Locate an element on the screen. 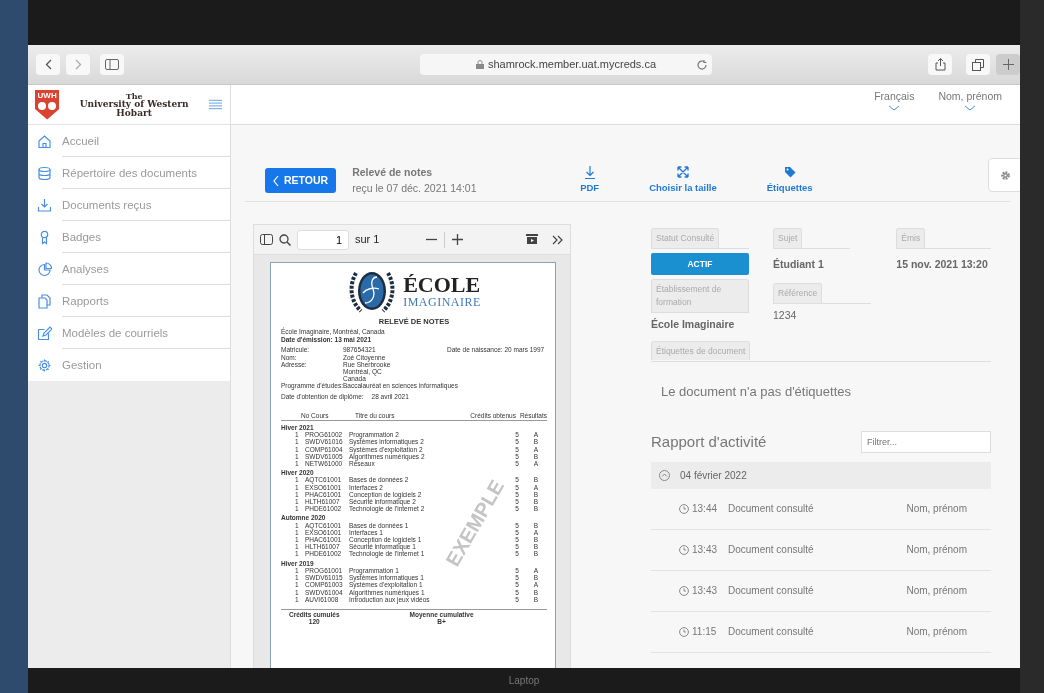 This screenshot has width=1044, height=693. field-label: Référence is located at coordinates (798, 293).